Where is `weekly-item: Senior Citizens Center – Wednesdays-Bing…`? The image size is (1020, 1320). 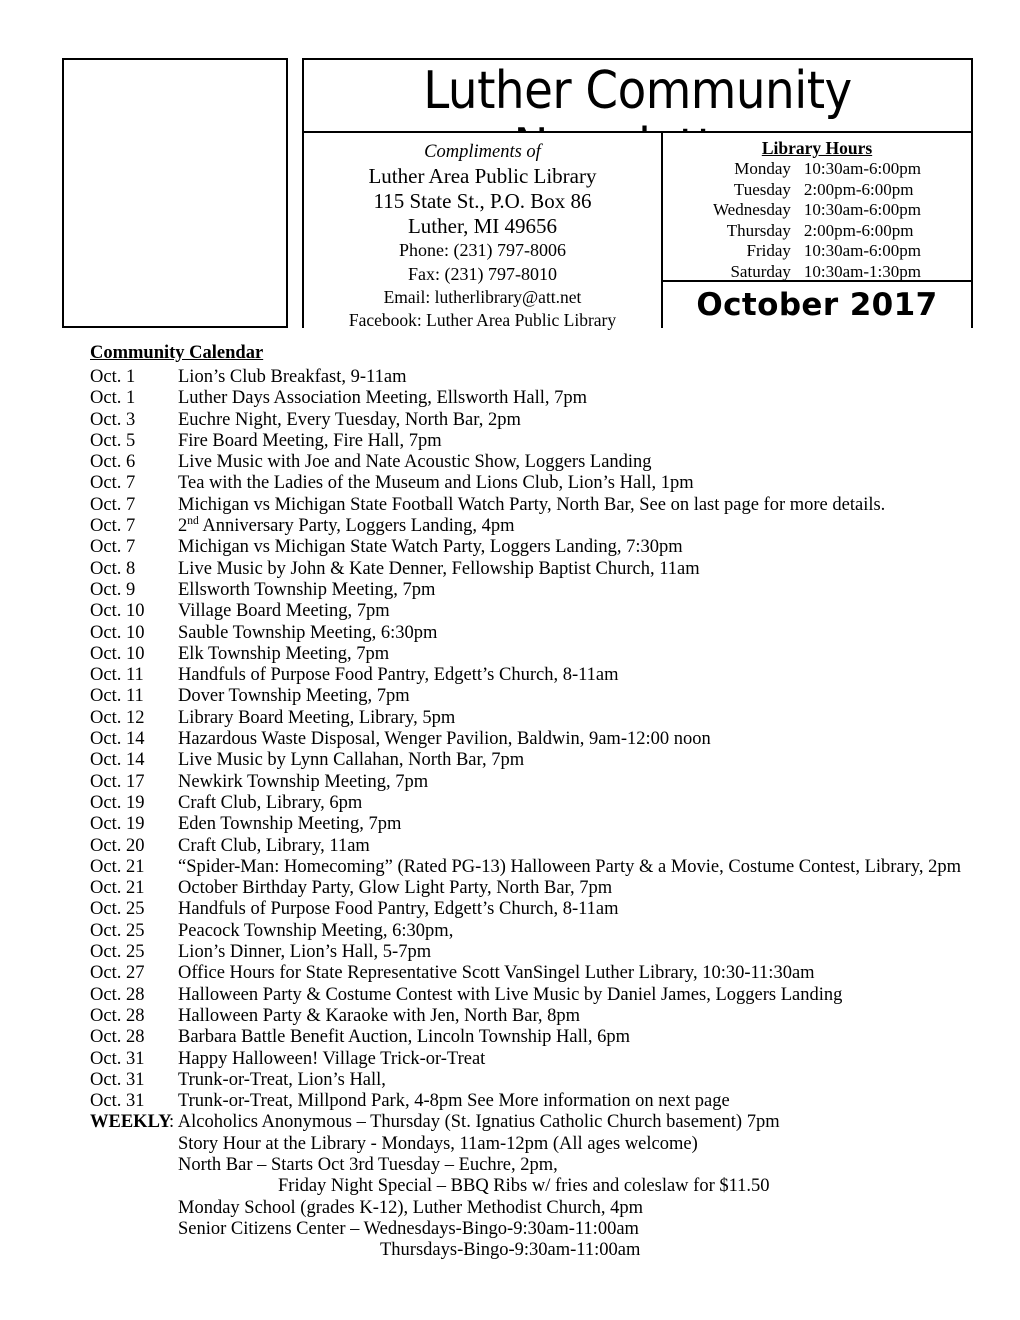
weekly-item: Senior Citizens Center – Wednesdays-Bing… is located at coordinates (408, 1228).